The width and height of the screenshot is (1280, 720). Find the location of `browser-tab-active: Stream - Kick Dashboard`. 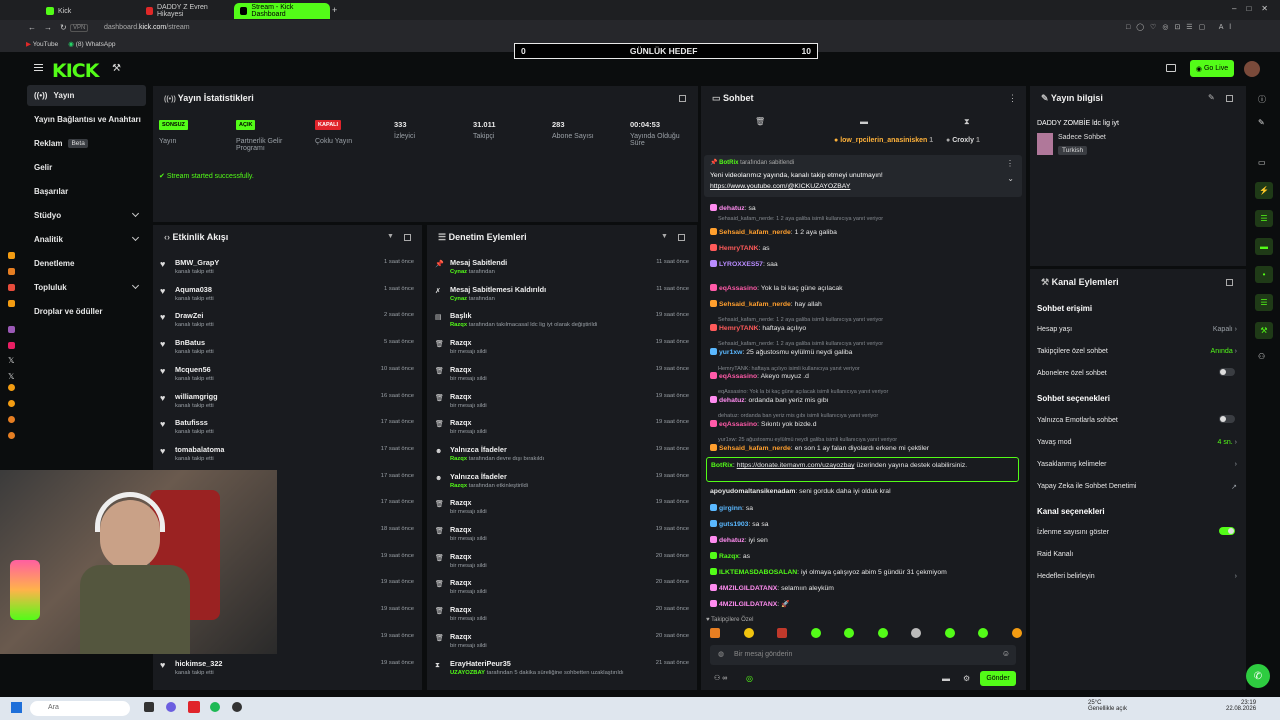

browser-tab-active: Stream - Kick Dashboard is located at coordinates (282, 11).